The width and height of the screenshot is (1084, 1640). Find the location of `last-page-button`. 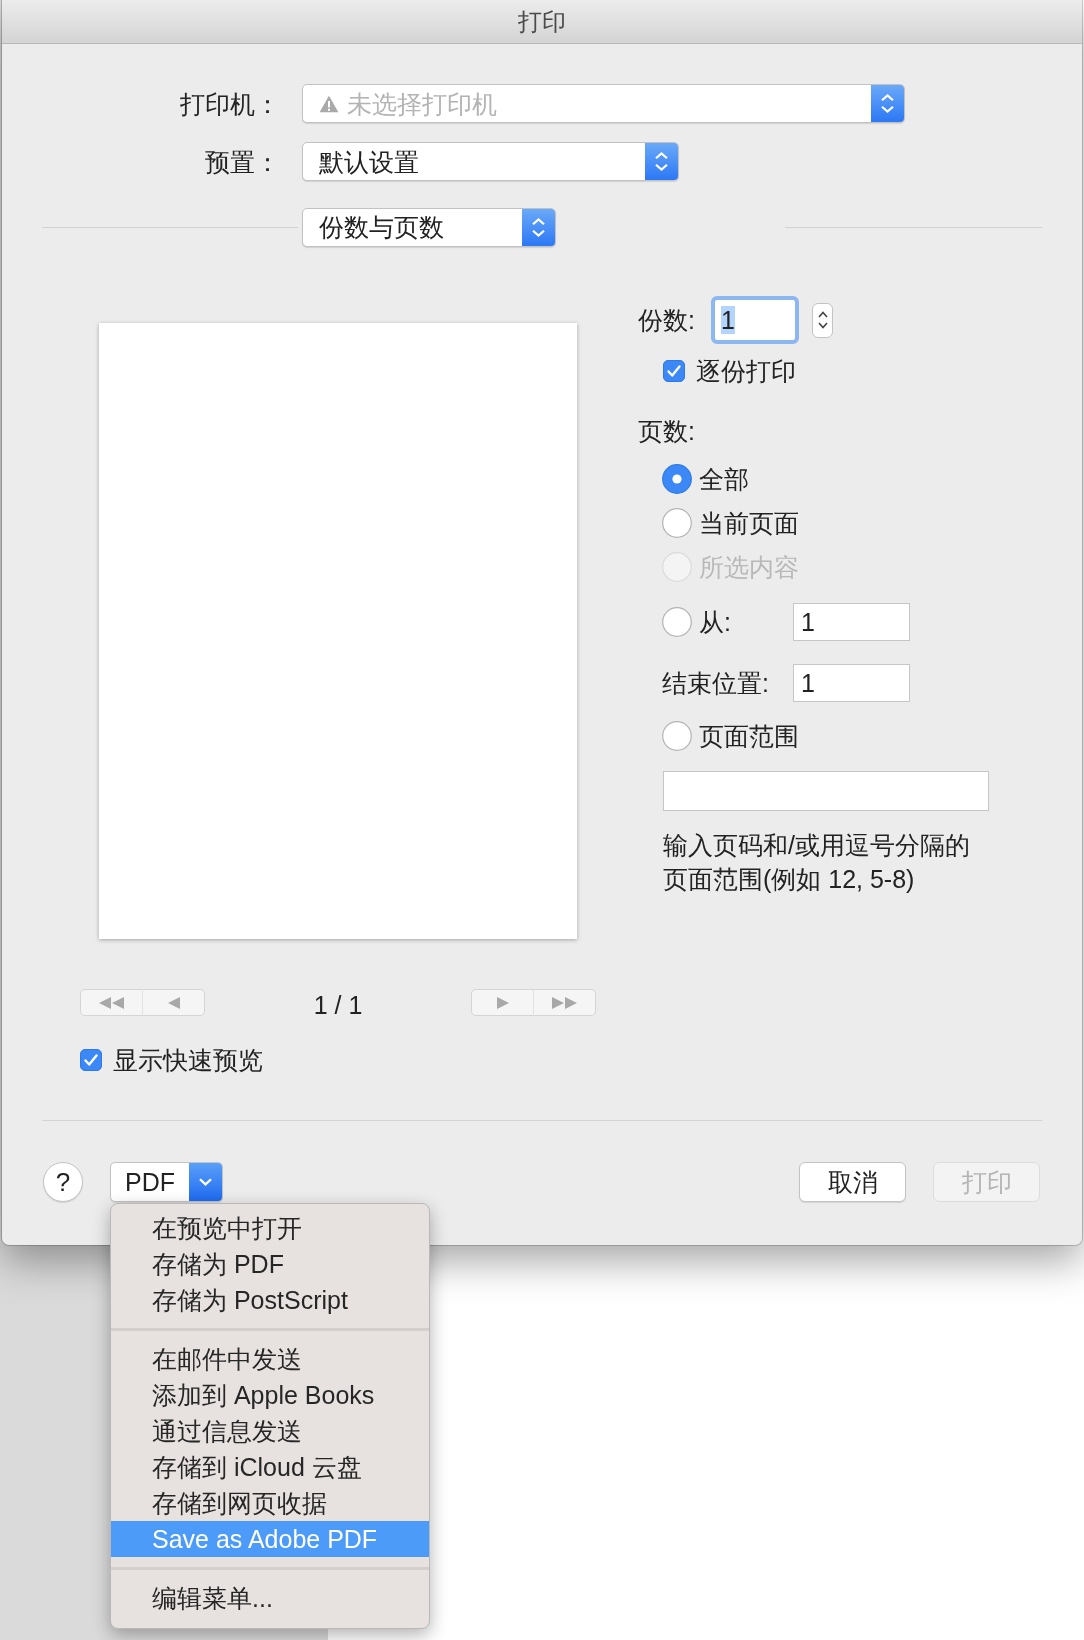

last-page-button is located at coordinates (564, 1002).